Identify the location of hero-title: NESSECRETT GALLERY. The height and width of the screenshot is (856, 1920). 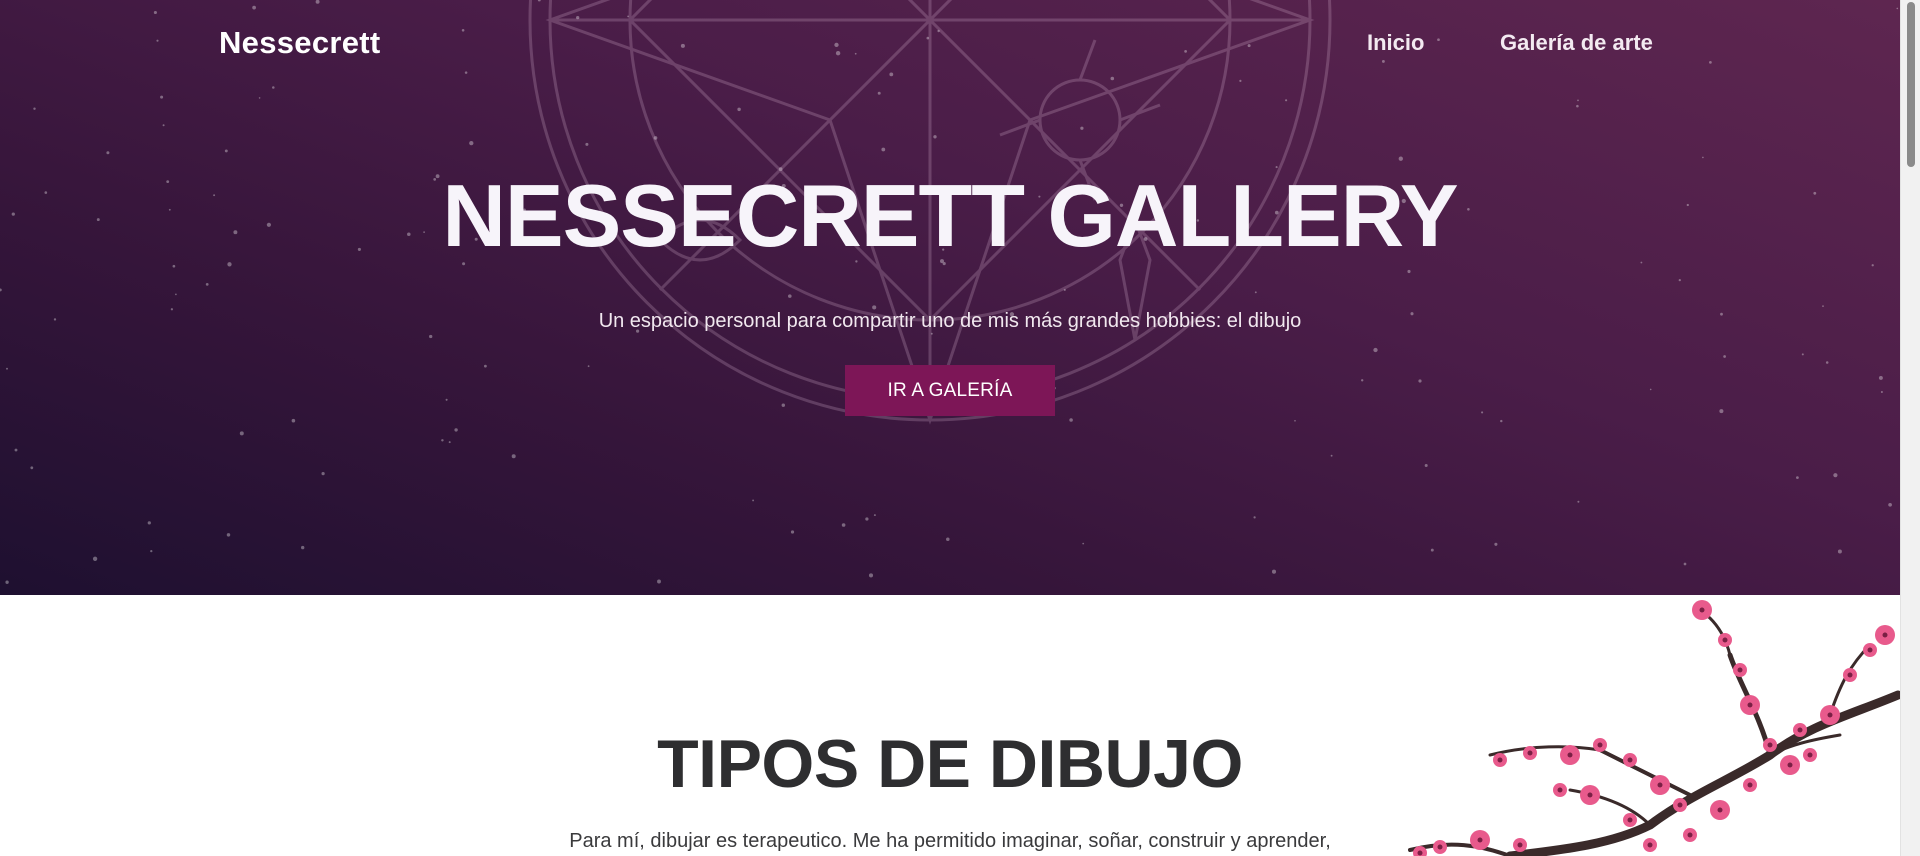
(950, 215).